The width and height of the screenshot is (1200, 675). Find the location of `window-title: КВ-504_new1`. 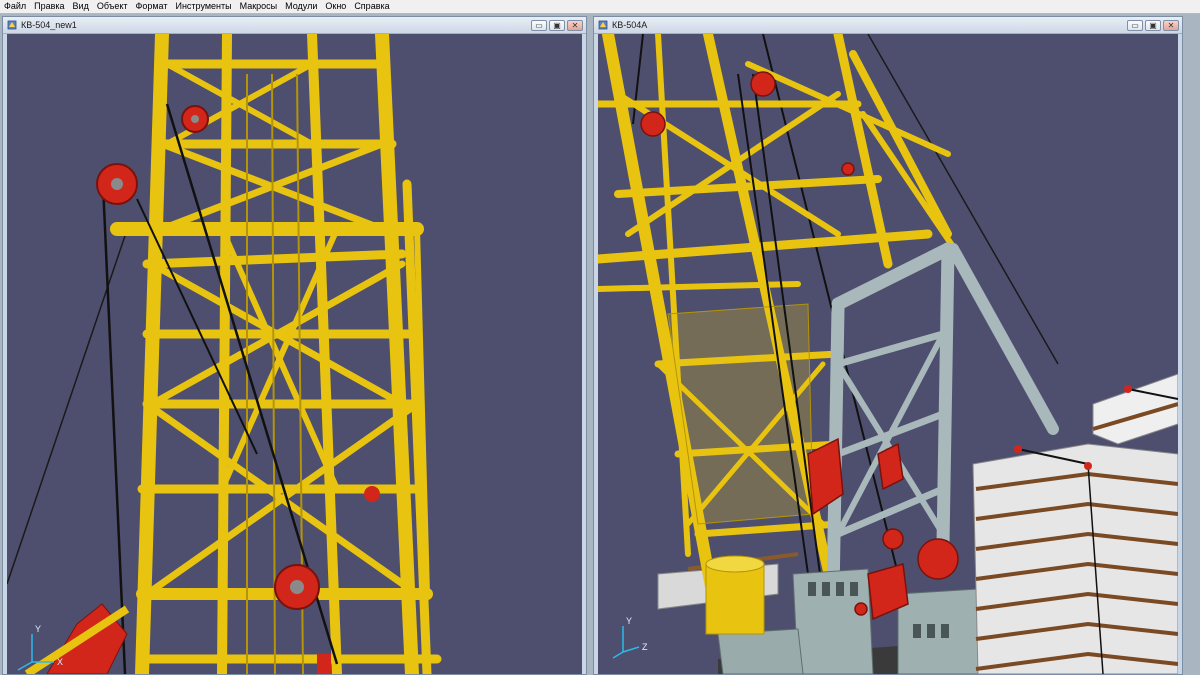

window-title: КВ-504_new1 is located at coordinates (49, 25).